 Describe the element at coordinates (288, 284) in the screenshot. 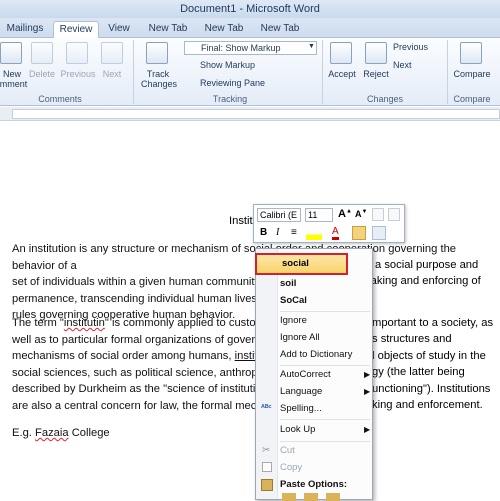

I see `suggestion-soil: soil` at that location.